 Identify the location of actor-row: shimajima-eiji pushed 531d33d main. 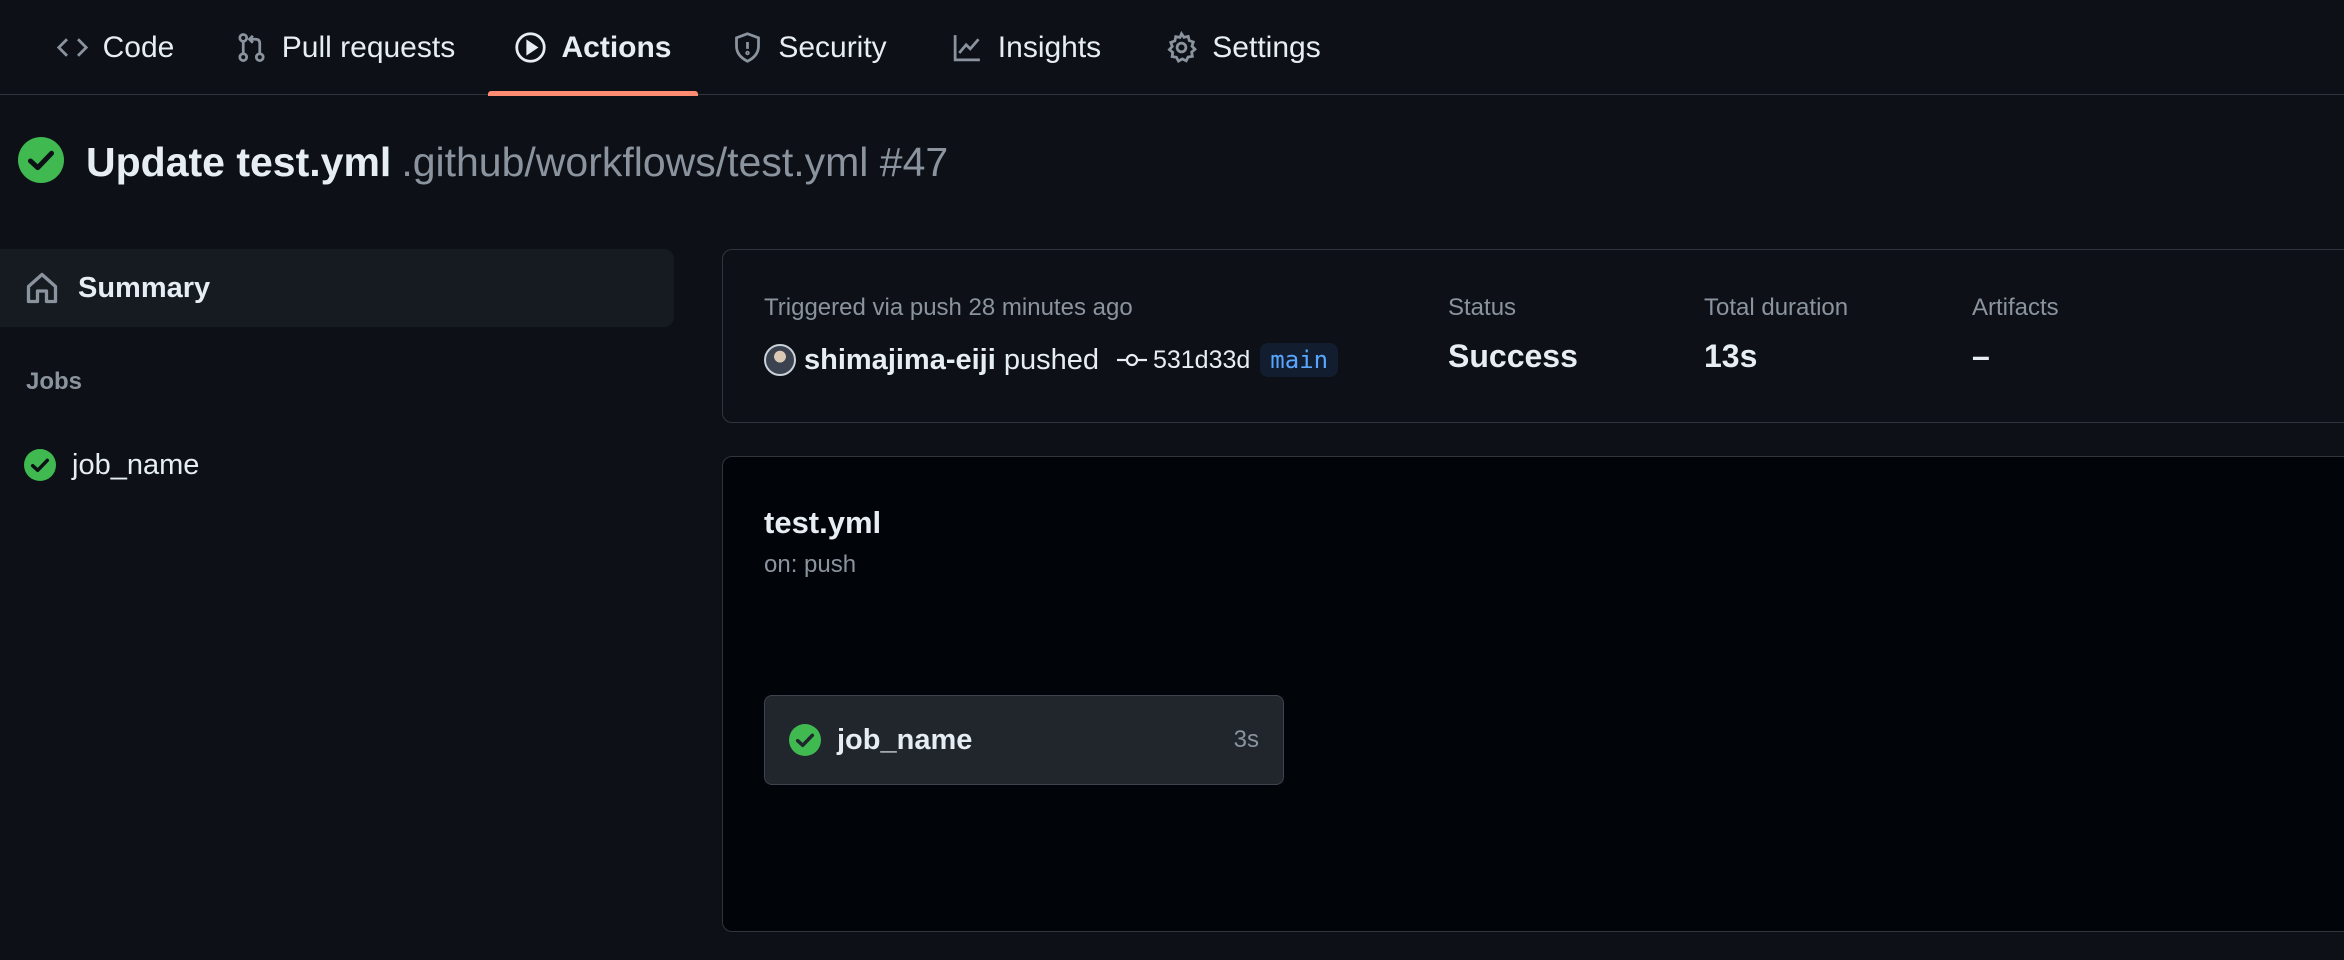
(1051, 360).